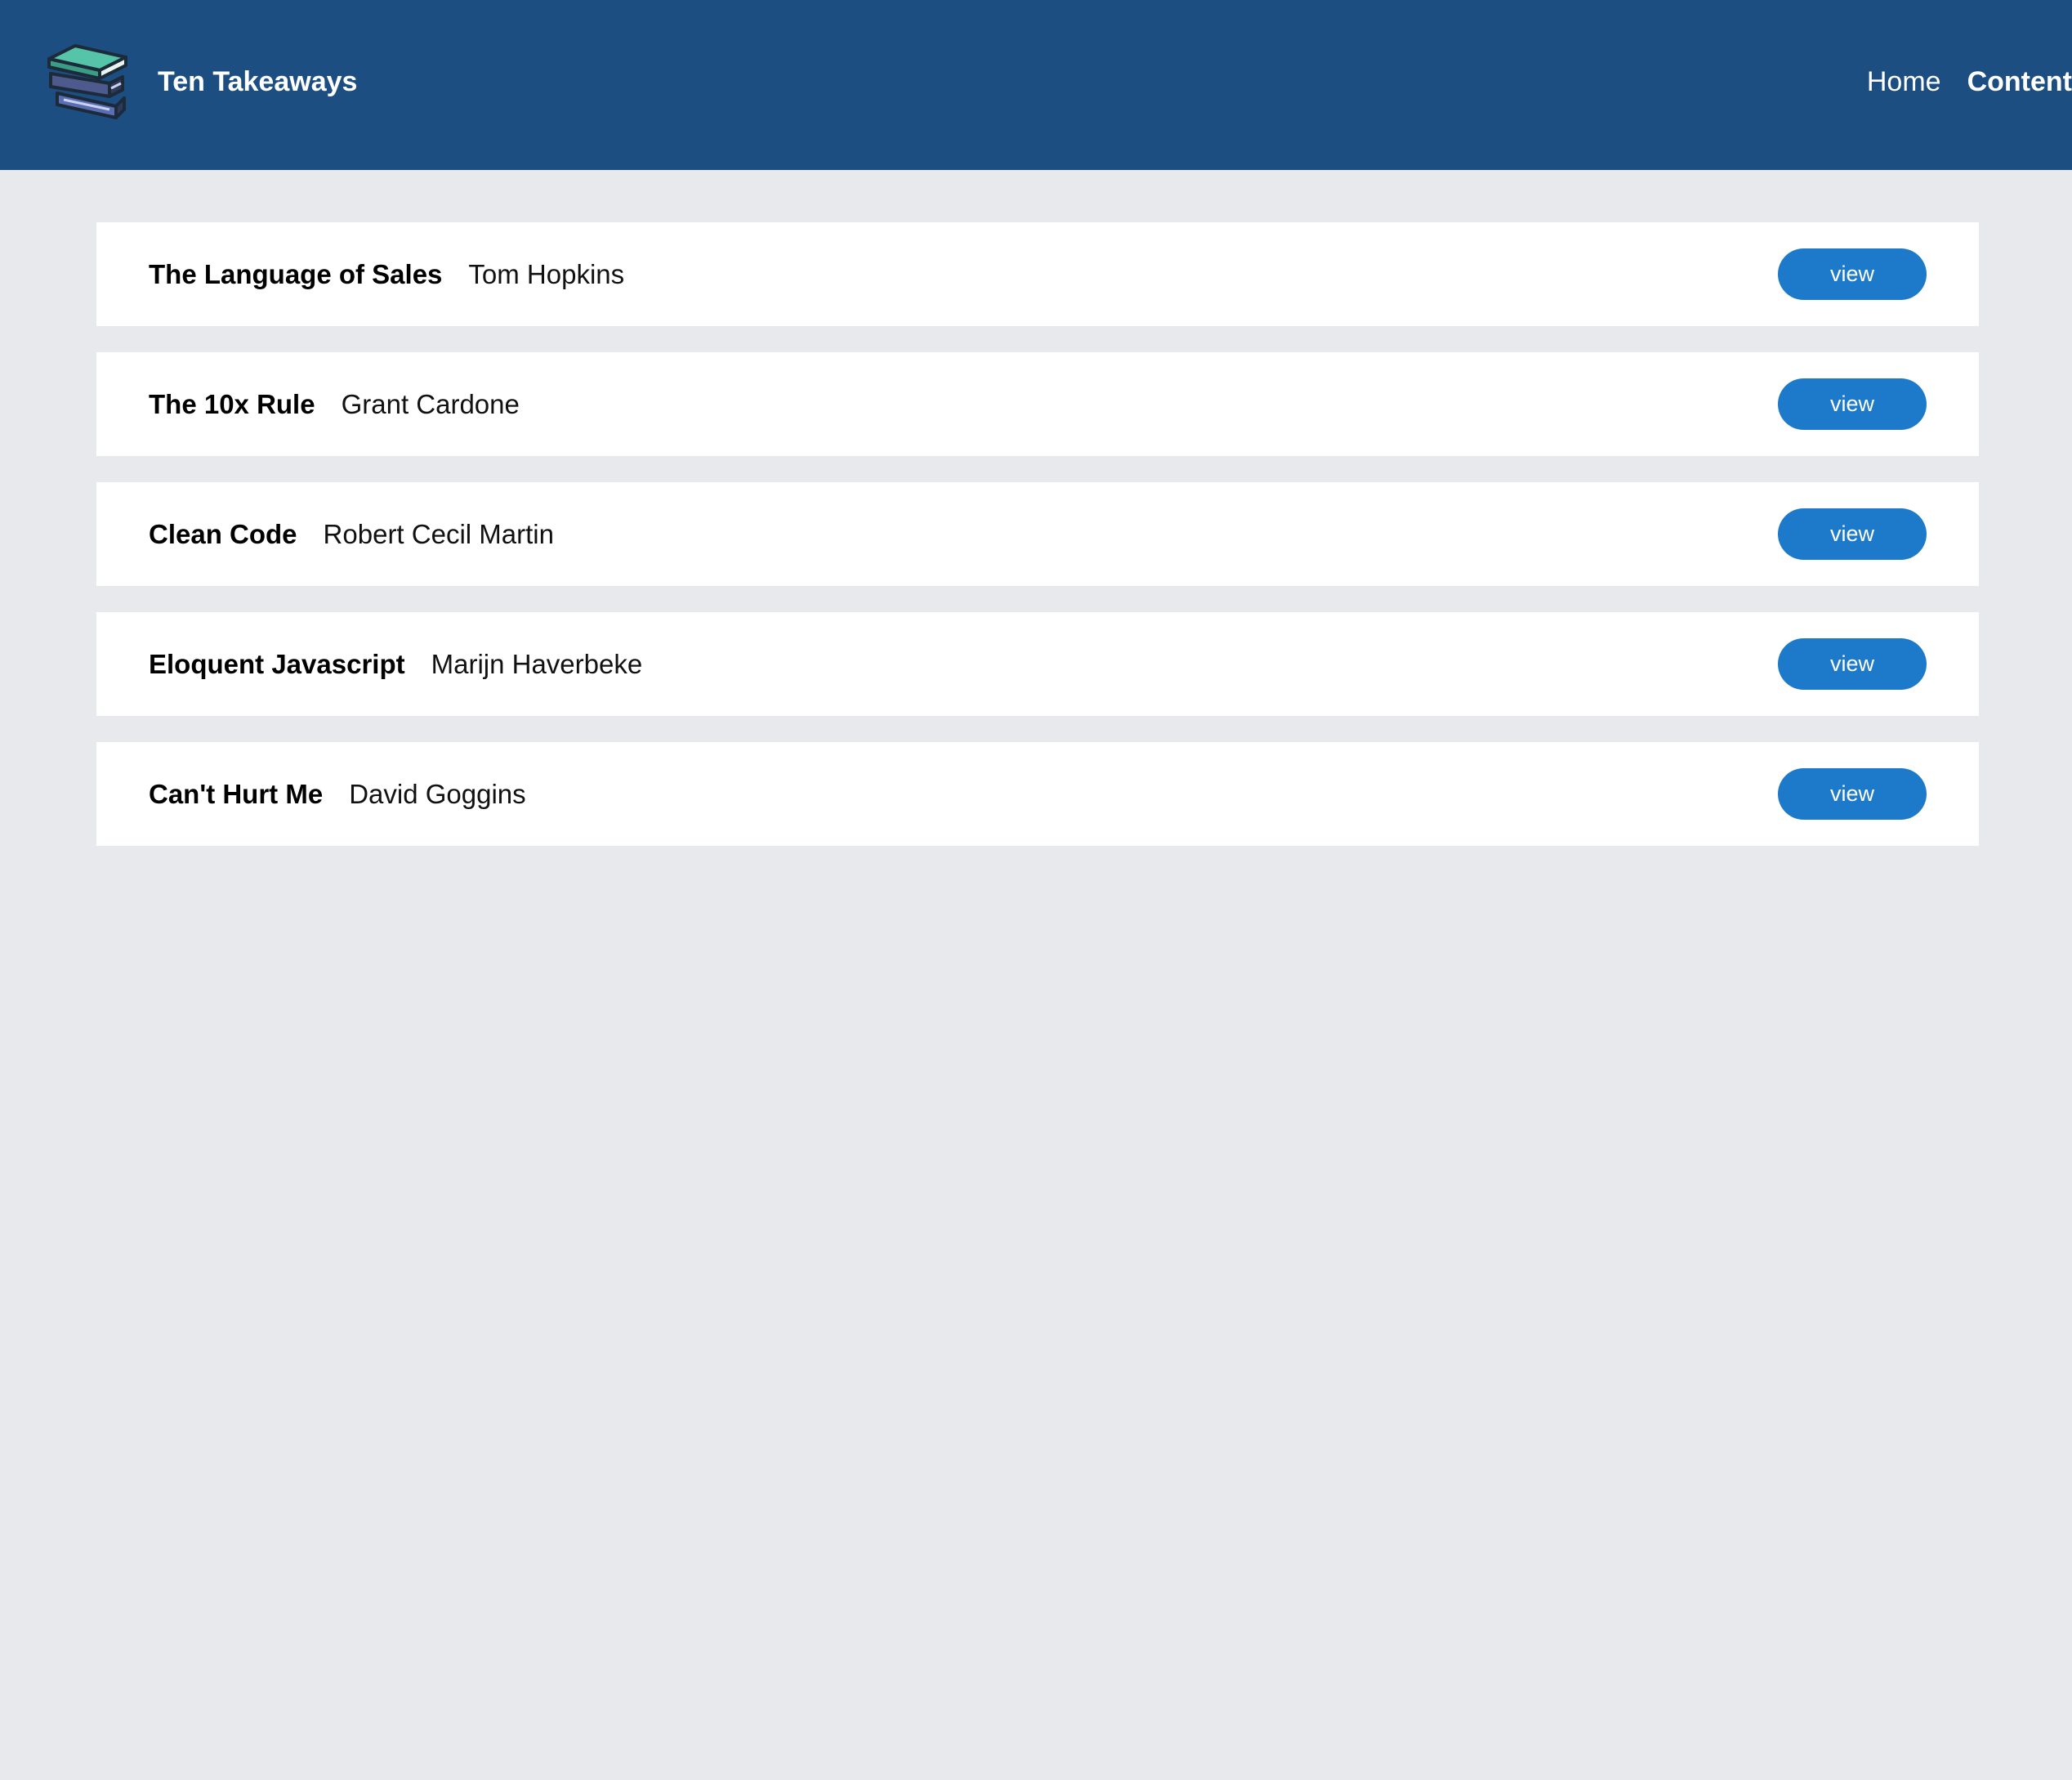 Image resolution: width=2072 pixels, height=1780 pixels. What do you see at coordinates (1037, 404) in the screenshot?
I see `book-card: The 10x Rule Grant Cardone view` at bounding box center [1037, 404].